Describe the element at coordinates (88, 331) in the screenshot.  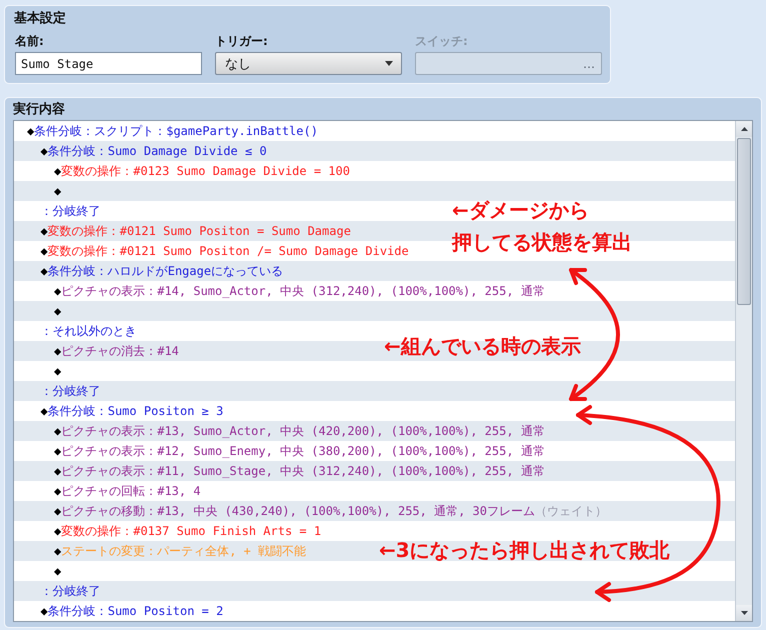
I see `command-row: ：それ以外のとき` at that location.